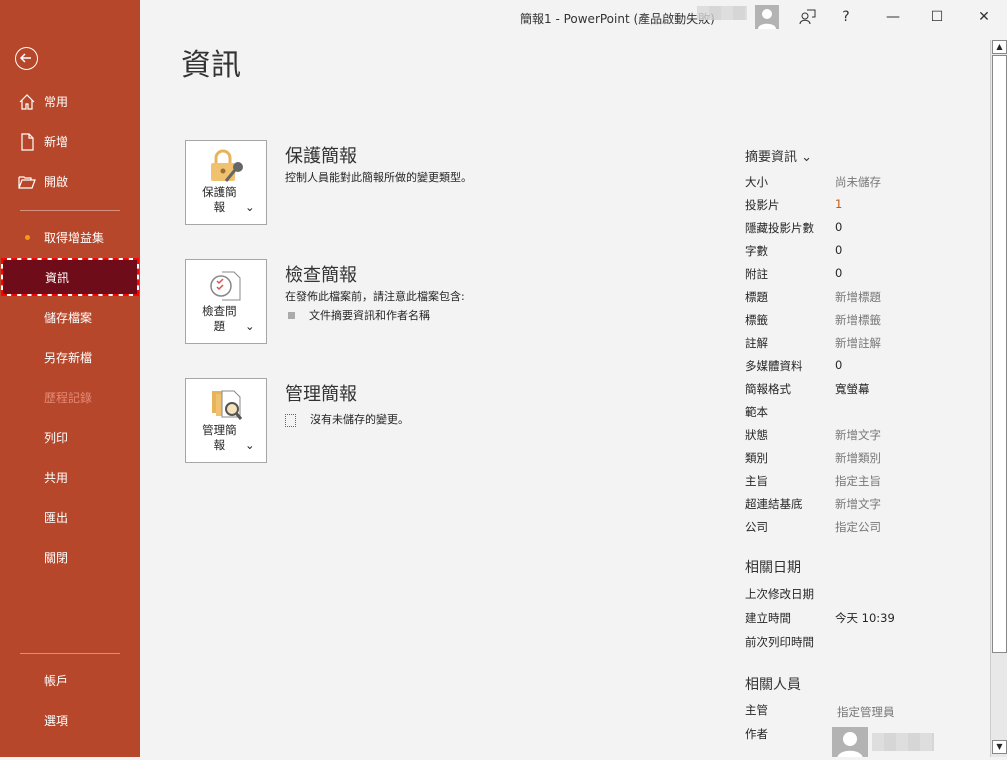 The image size is (1007, 760). I want to click on sidebar-item-history: 歷程記錄, so click(70, 397).